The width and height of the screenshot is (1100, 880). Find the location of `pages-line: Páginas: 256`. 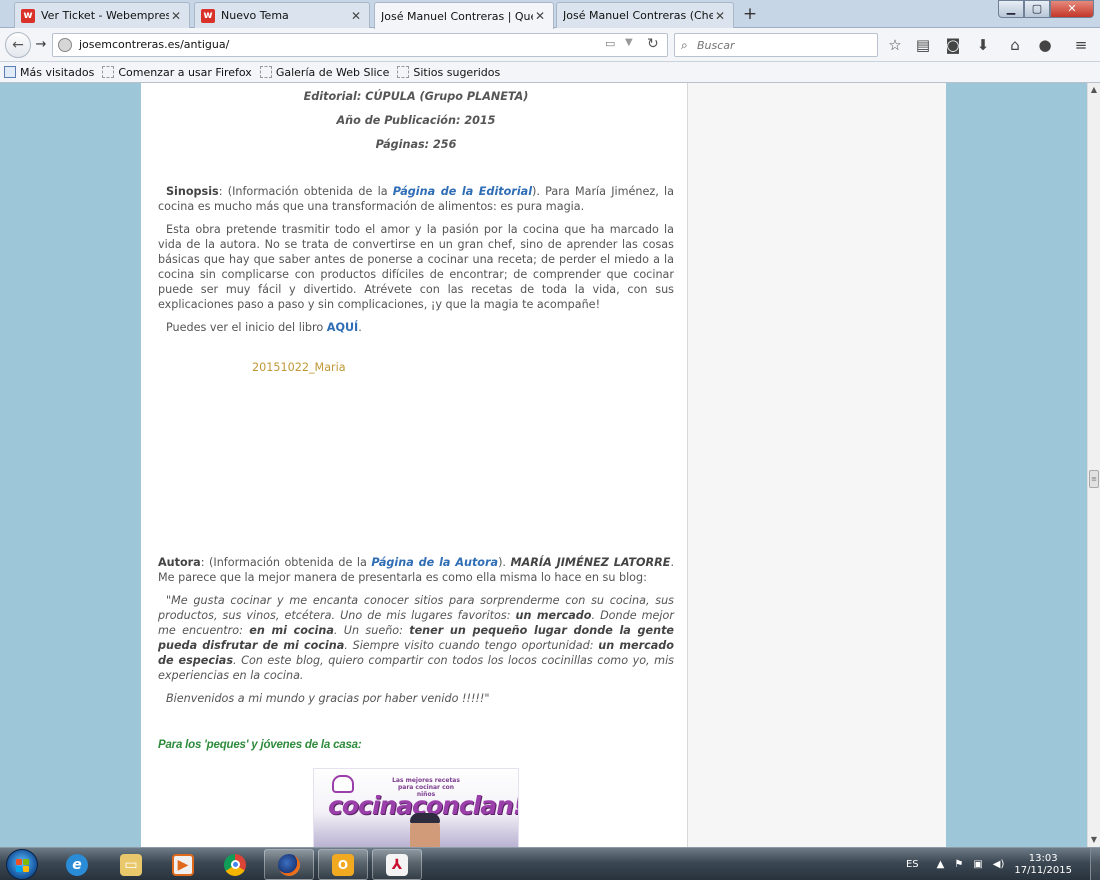

pages-line: Páginas: 256 is located at coordinates (416, 144).